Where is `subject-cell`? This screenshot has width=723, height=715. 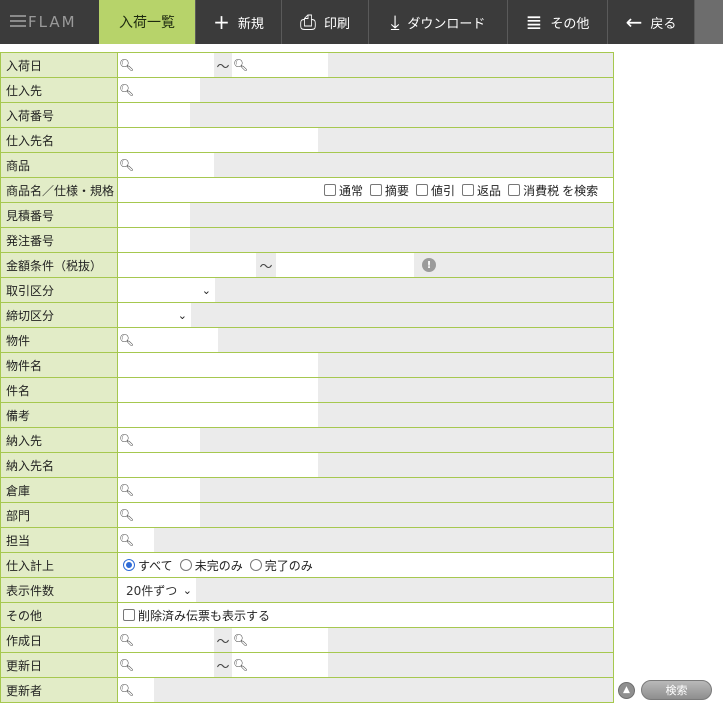
subject-cell is located at coordinates (365, 390).